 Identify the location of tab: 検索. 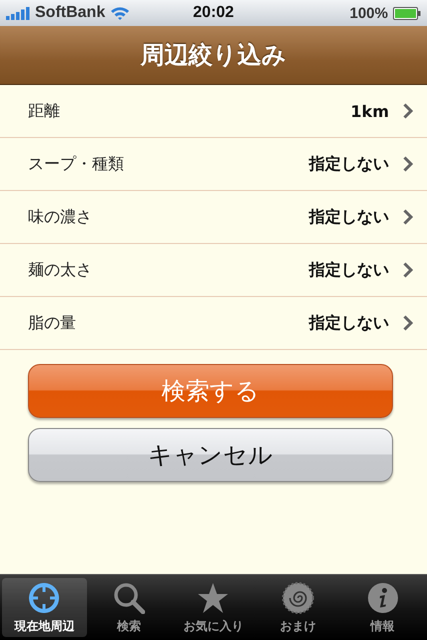
(129, 607).